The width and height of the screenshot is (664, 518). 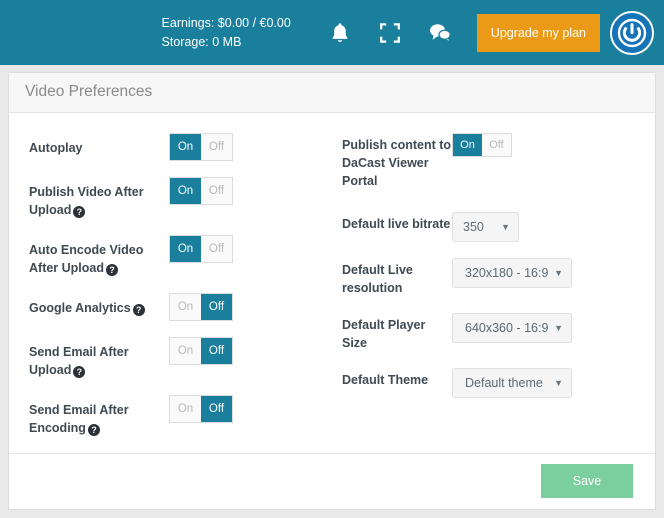 I want to click on select-value: 320x180 - 16:9, so click(x=507, y=272).